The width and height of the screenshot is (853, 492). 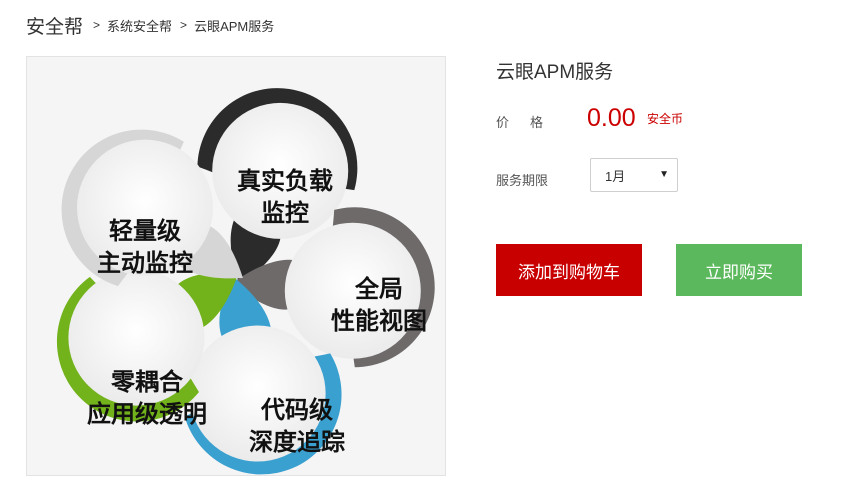 What do you see at coordinates (54, 25) in the screenshot?
I see `breadcrumb-home-link: 安全帮` at bounding box center [54, 25].